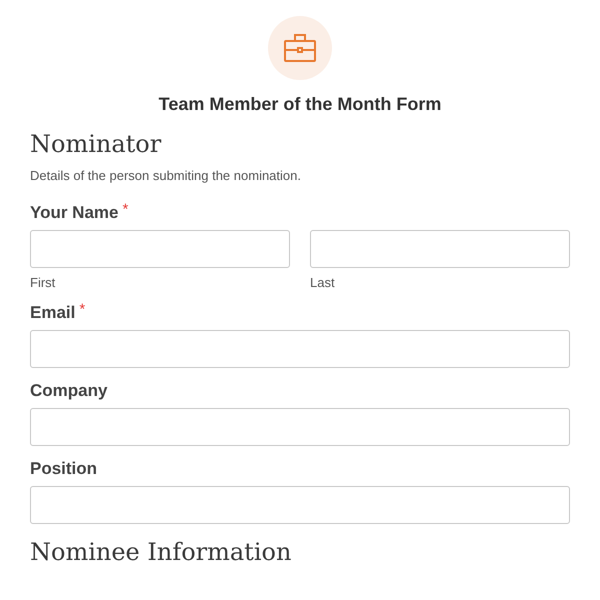 This screenshot has width=600, height=600. What do you see at coordinates (300, 104) in the screenshot?
I see `form-title: Team Member of the Month Form` at bounding box center [300, 104].